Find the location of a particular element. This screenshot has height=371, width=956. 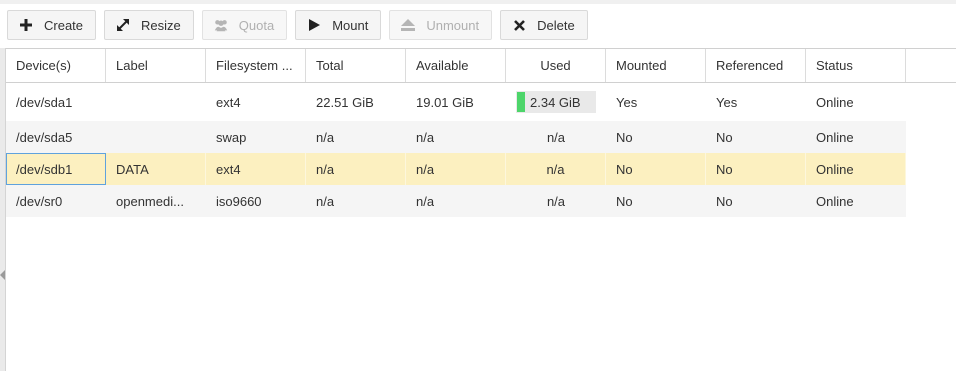

cell-total: 22.51 GiB is located at coordinates (345, 102).